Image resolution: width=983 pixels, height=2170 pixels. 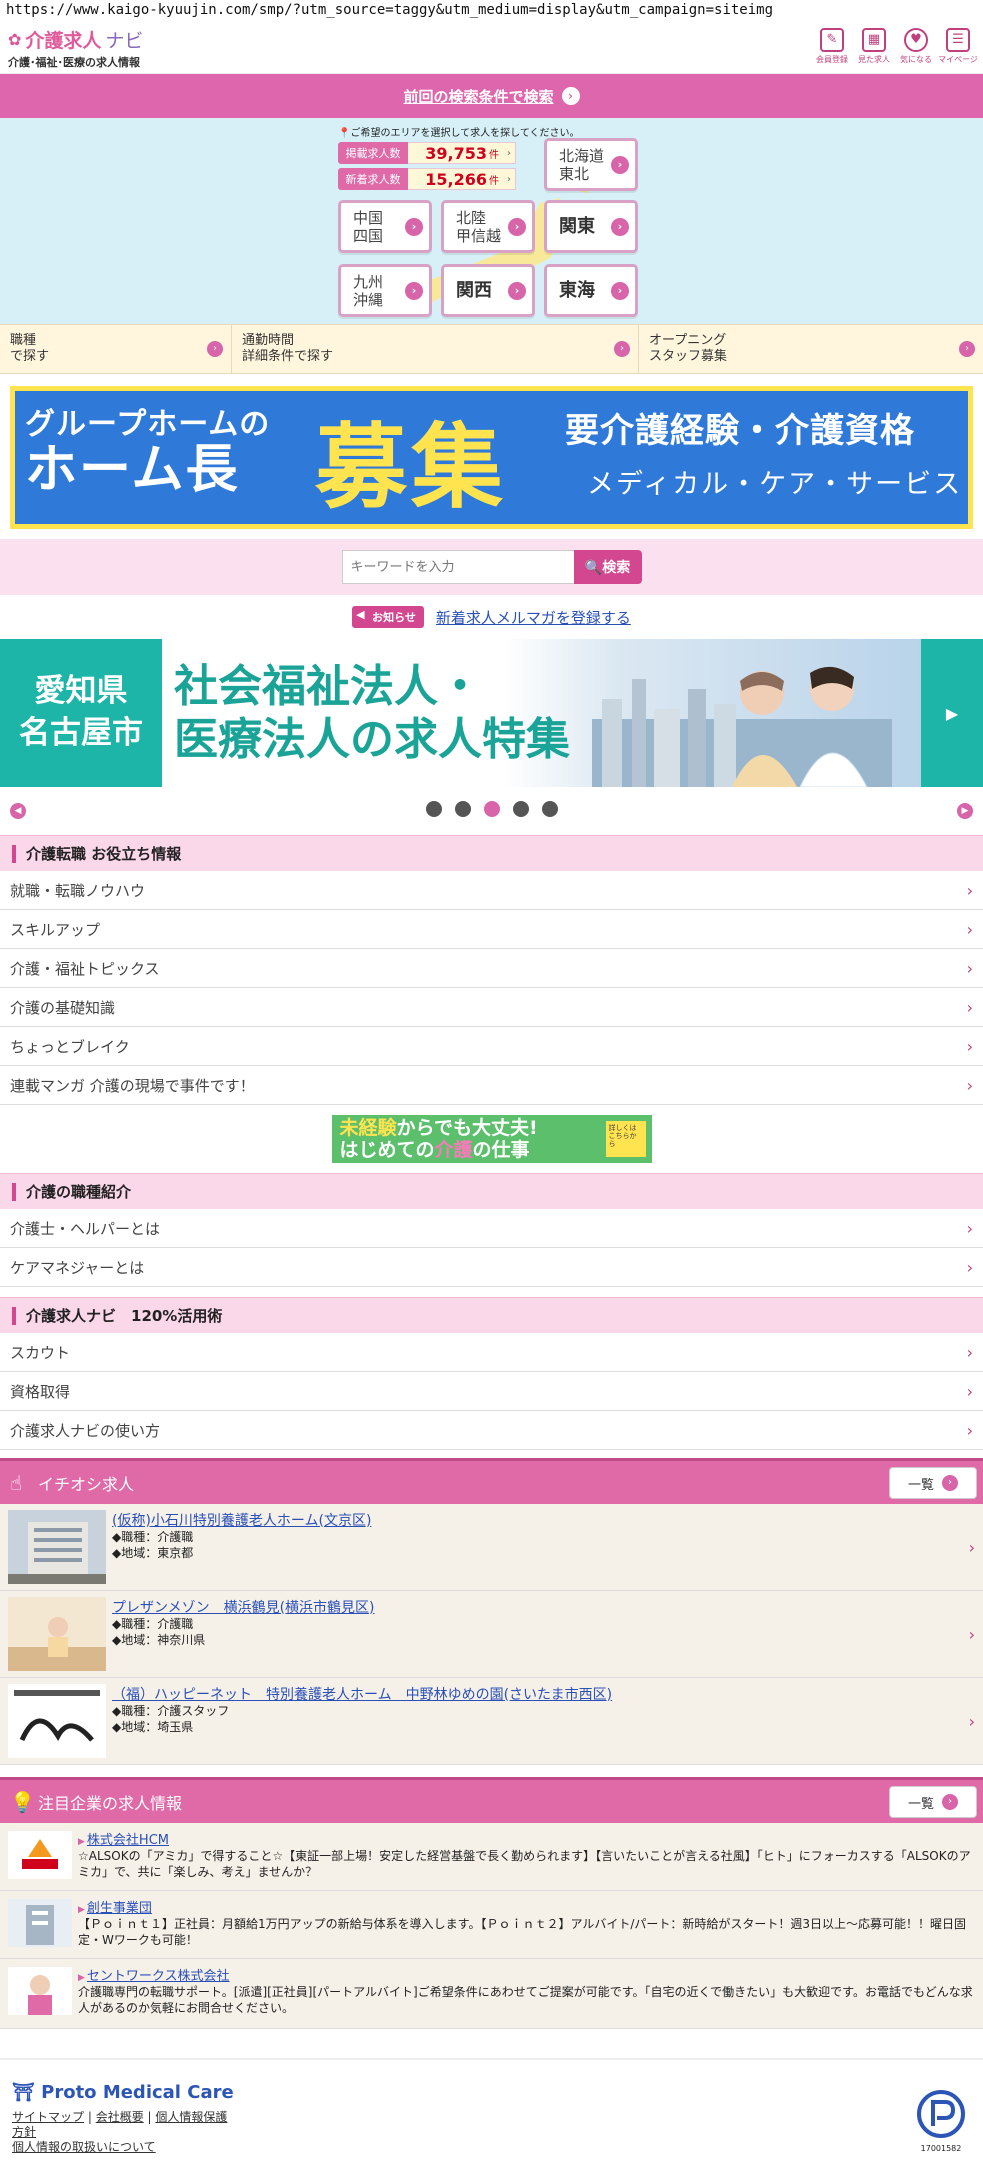 I want to click on job-card: (仮称)小石川特別養護老人ホーム(文京区) ◆職種：介護職 ◆地域：東京都 ›, so click(x=491, y=1547).